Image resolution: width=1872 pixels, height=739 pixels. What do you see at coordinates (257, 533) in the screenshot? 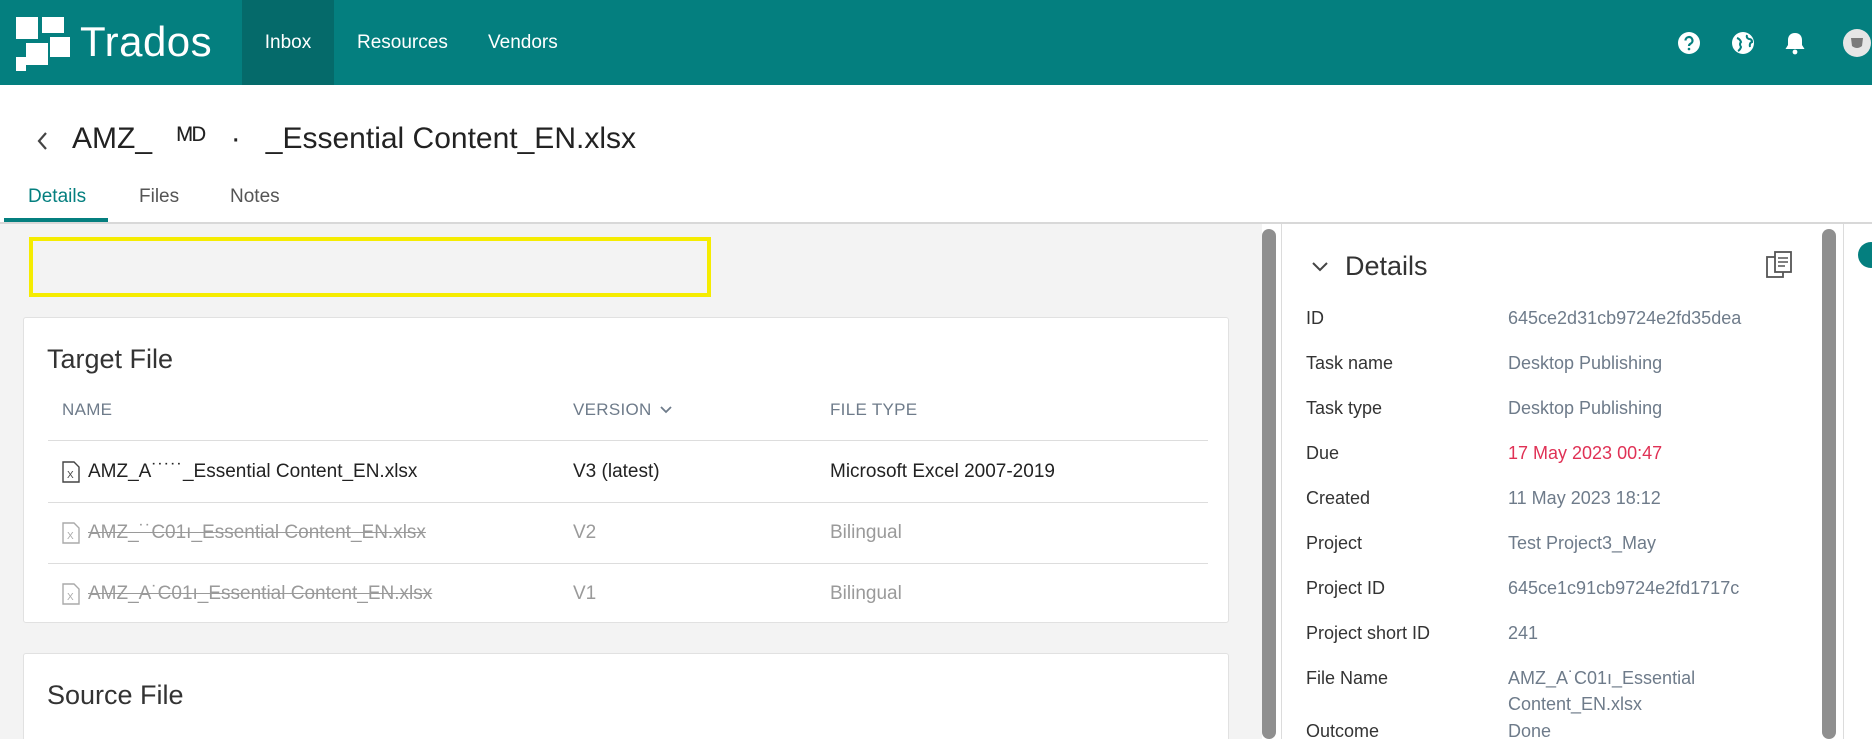
I see `target-file-name-v2: AMZ_˙˙C01ı_Essential Content_EN.xlsx` at bounding box center [257, 533].